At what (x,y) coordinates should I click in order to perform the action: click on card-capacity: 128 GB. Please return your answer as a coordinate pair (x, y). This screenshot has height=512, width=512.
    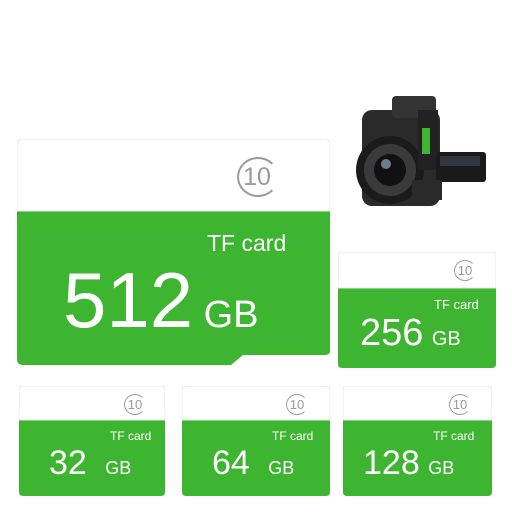
    Looking at the image, I should click on (409, 463).